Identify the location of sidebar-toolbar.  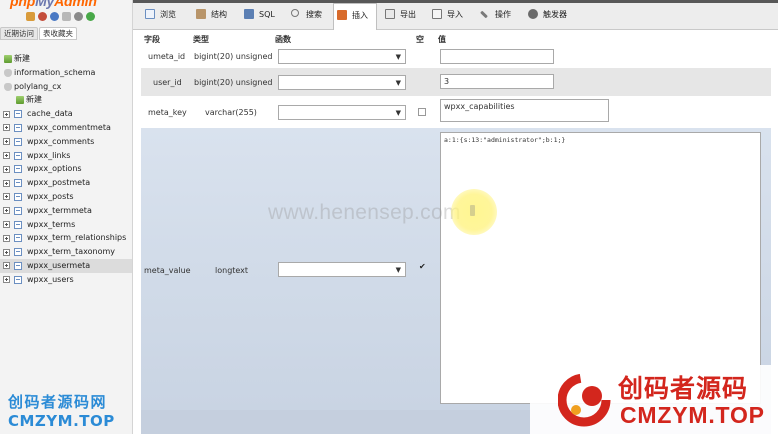
(60, 17).